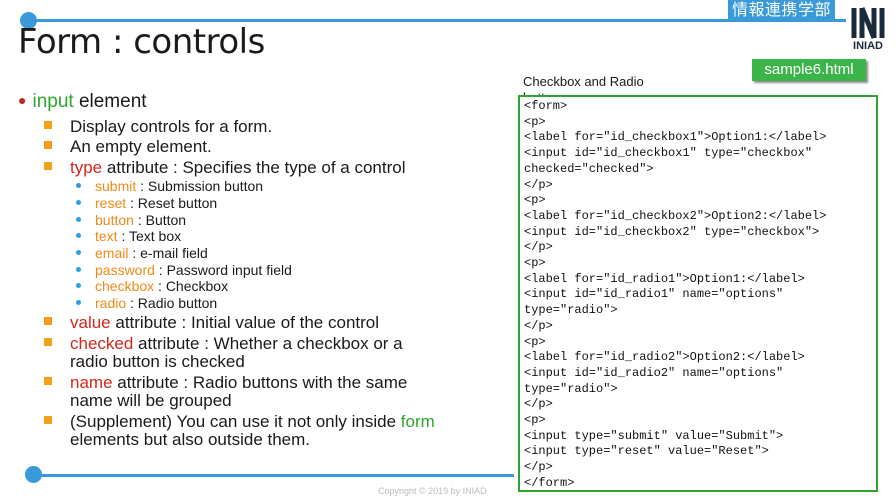  What do you see at coordinates (149, 236) in the screenshot?
I see `type-desc: : Text box` at bounding box center [149, 236].